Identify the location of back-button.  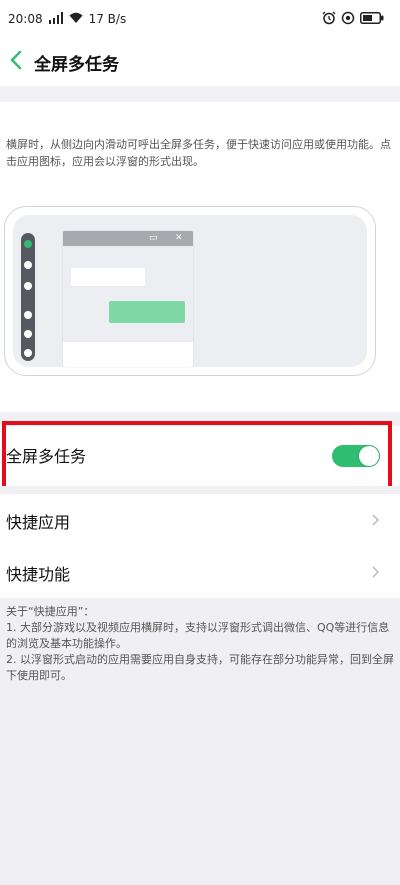
(16, 62).